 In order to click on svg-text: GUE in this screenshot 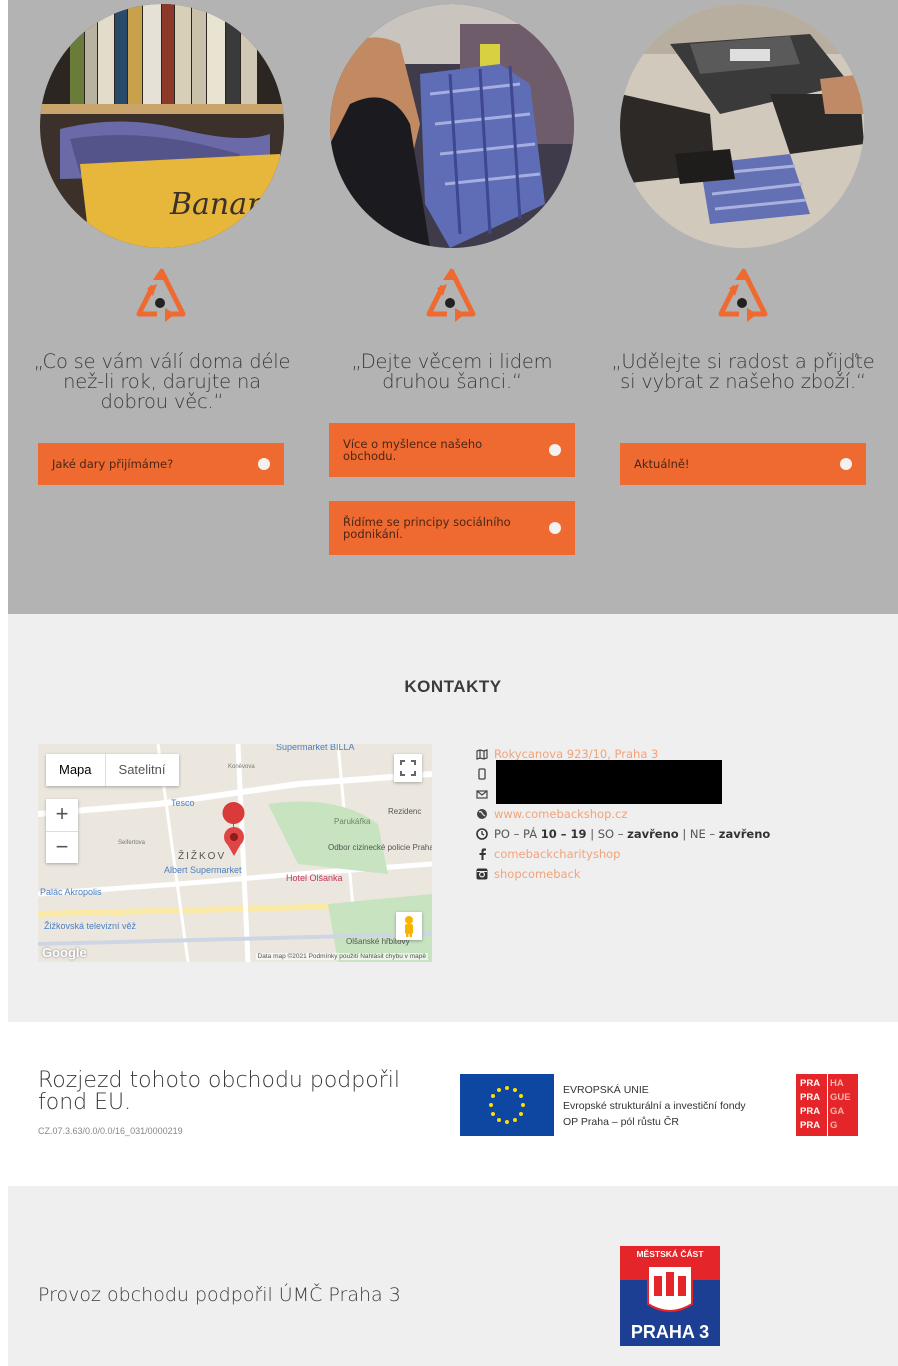, I will do `click(840, 1097)`.